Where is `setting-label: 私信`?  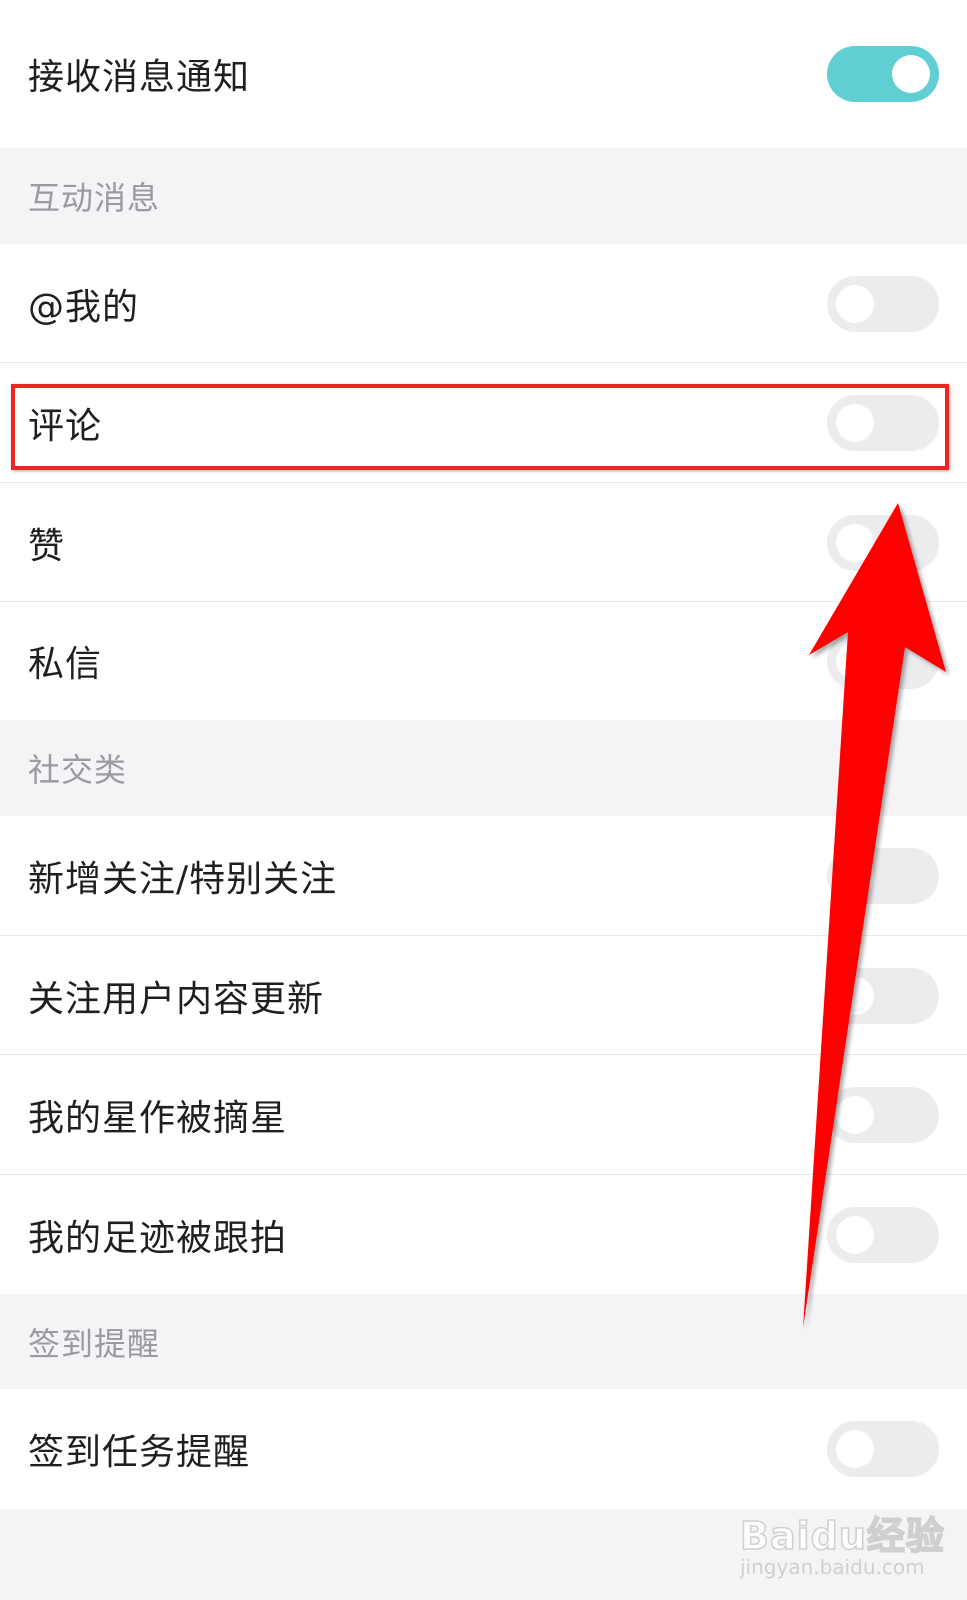
setting-label: 私信 is located at coordinates (65, 664).